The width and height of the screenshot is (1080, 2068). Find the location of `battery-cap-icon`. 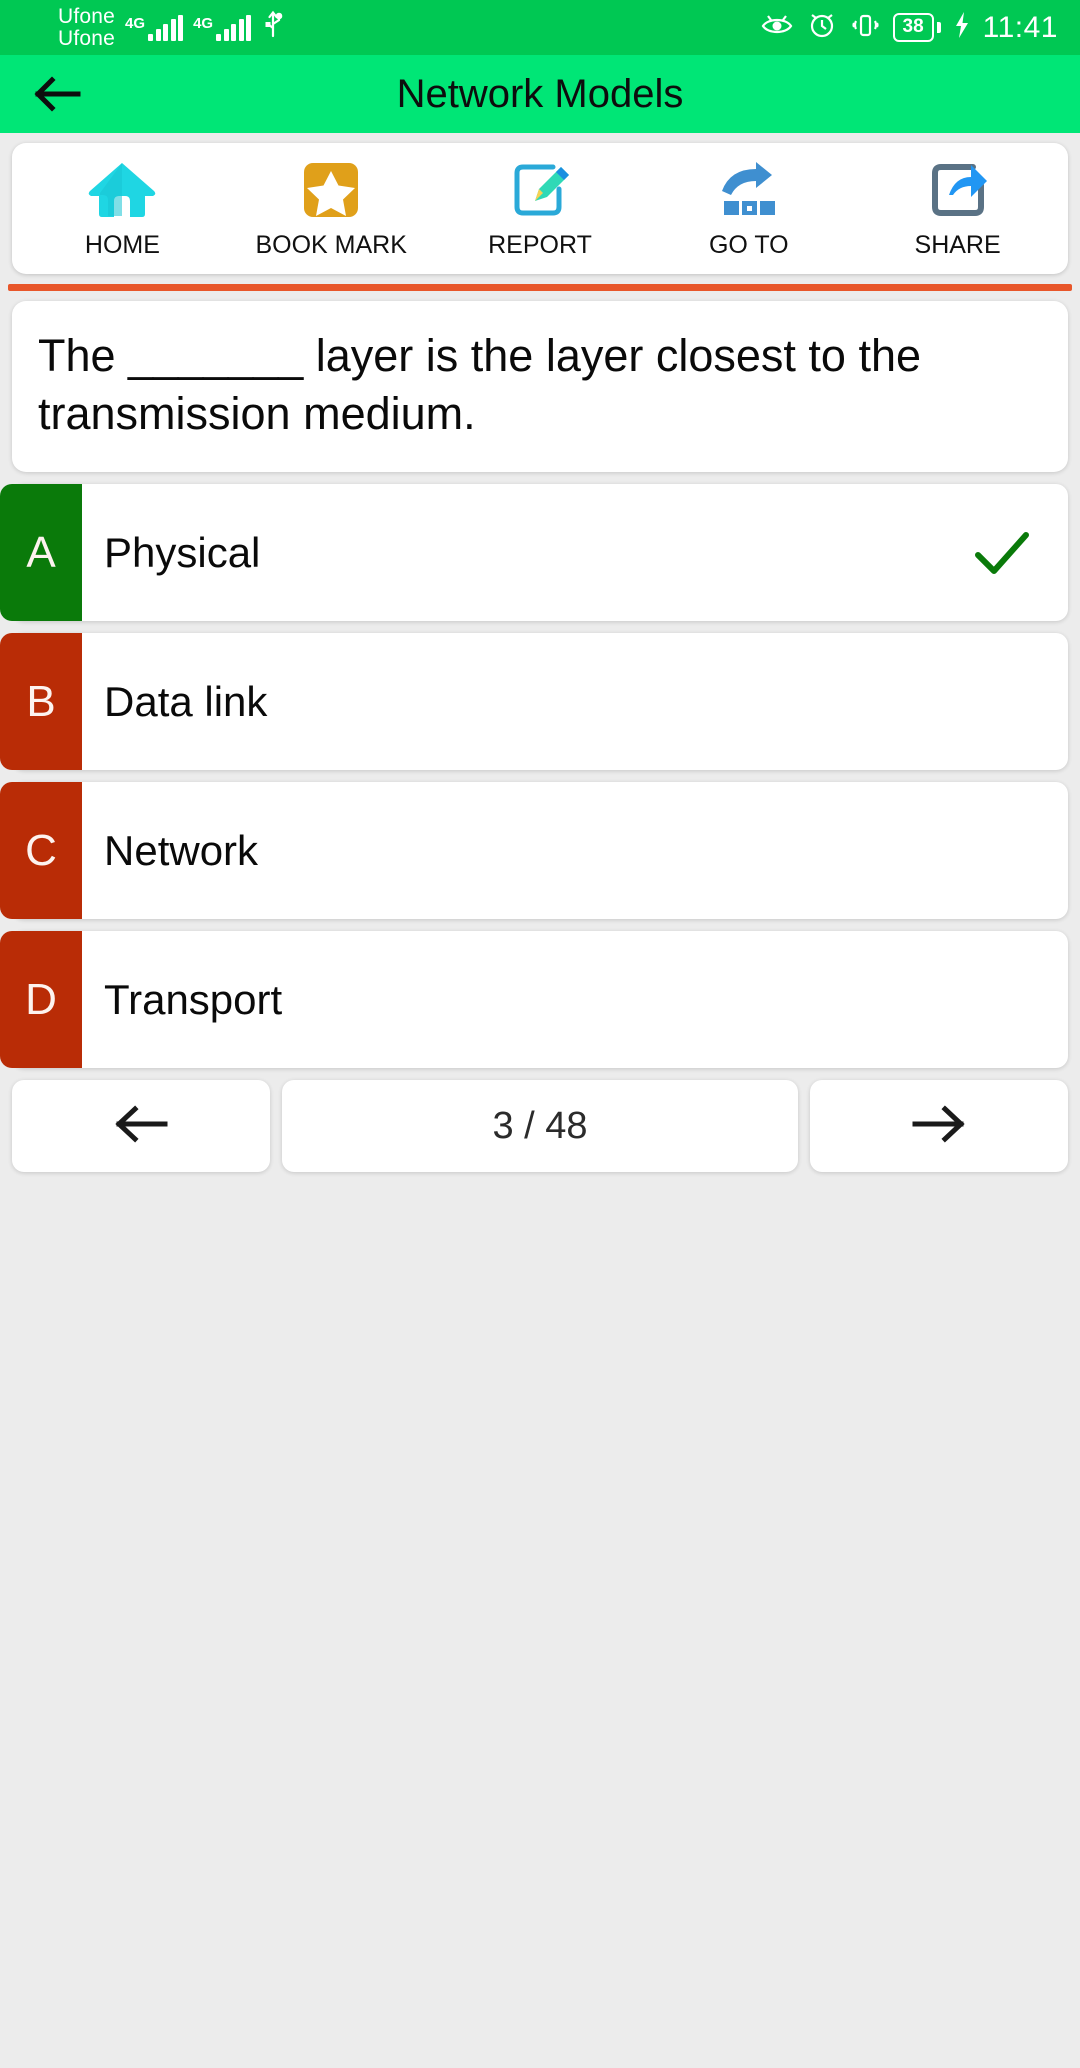

battery-cap-icon is located at coordinates (938, 27).